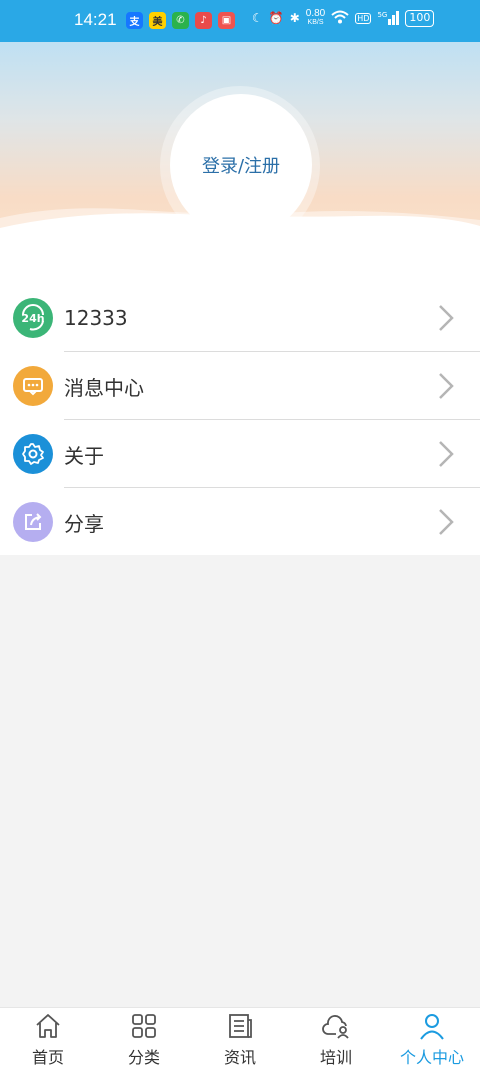 The image size is (480, 1072). I want to click on nav-item-news: 资讯, so click(240, 1040).